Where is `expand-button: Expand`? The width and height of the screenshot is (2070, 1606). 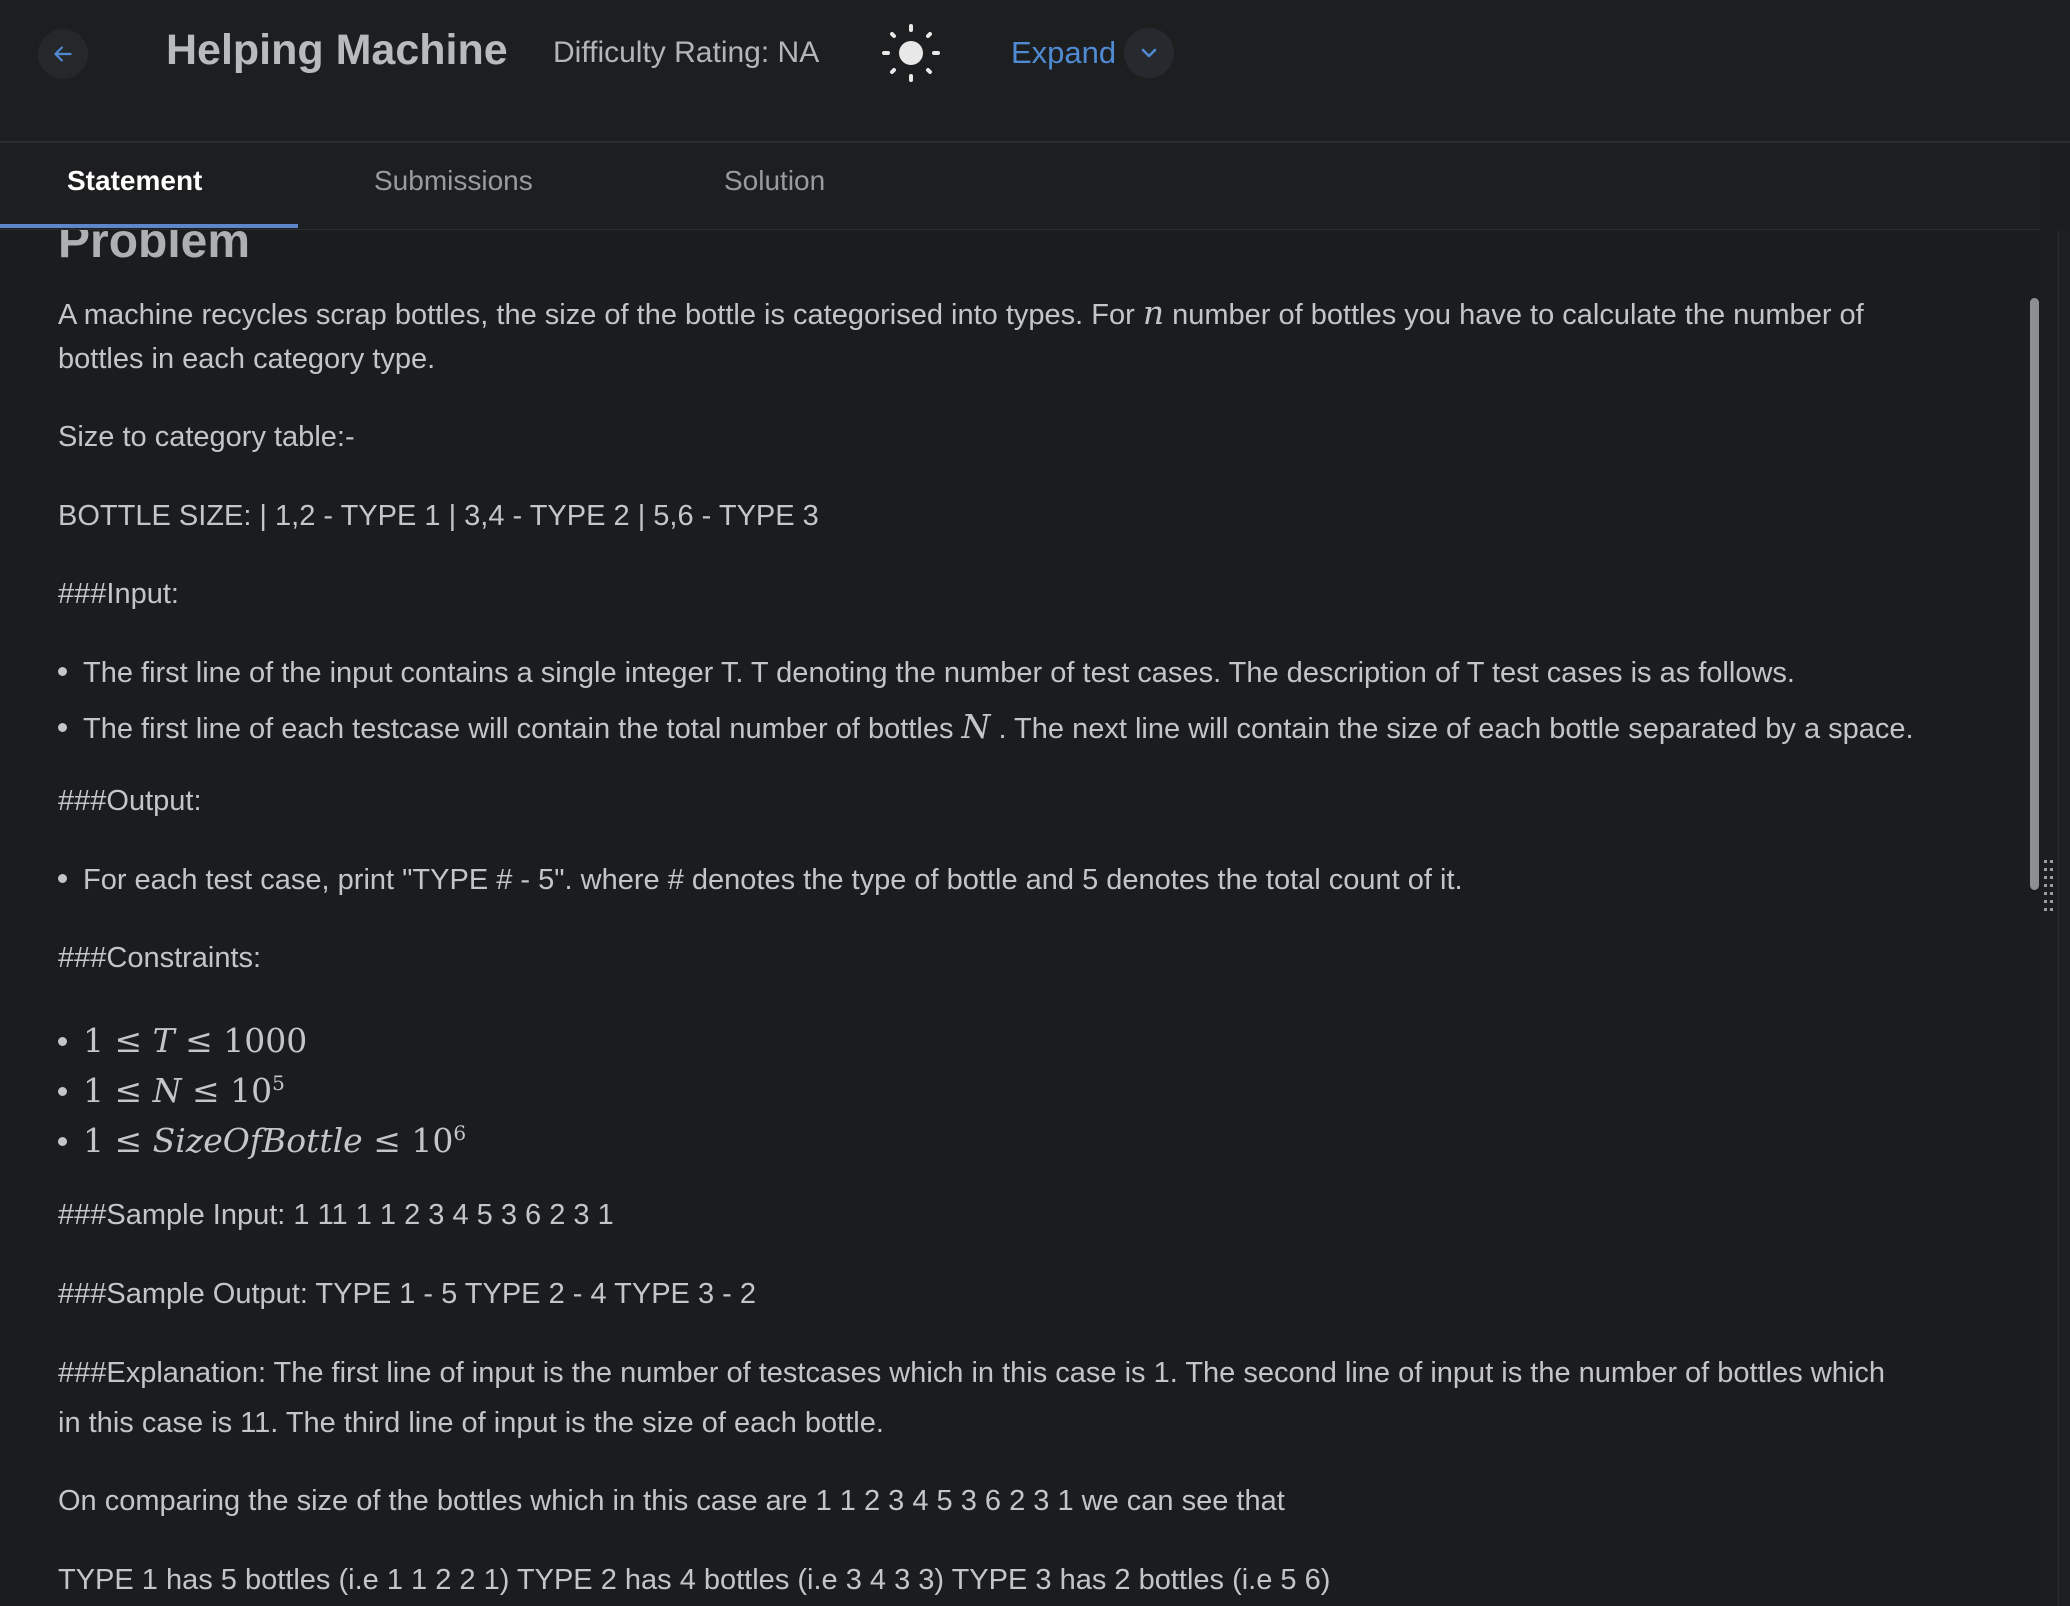
expand-button: Expand is located at coordinates (1063, 53).